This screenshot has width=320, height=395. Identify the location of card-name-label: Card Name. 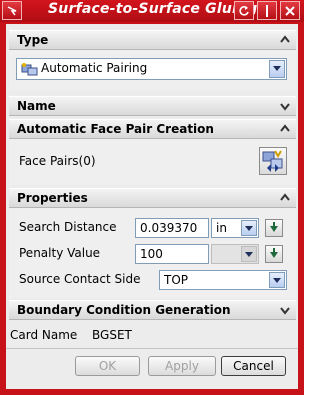
(44, 335).